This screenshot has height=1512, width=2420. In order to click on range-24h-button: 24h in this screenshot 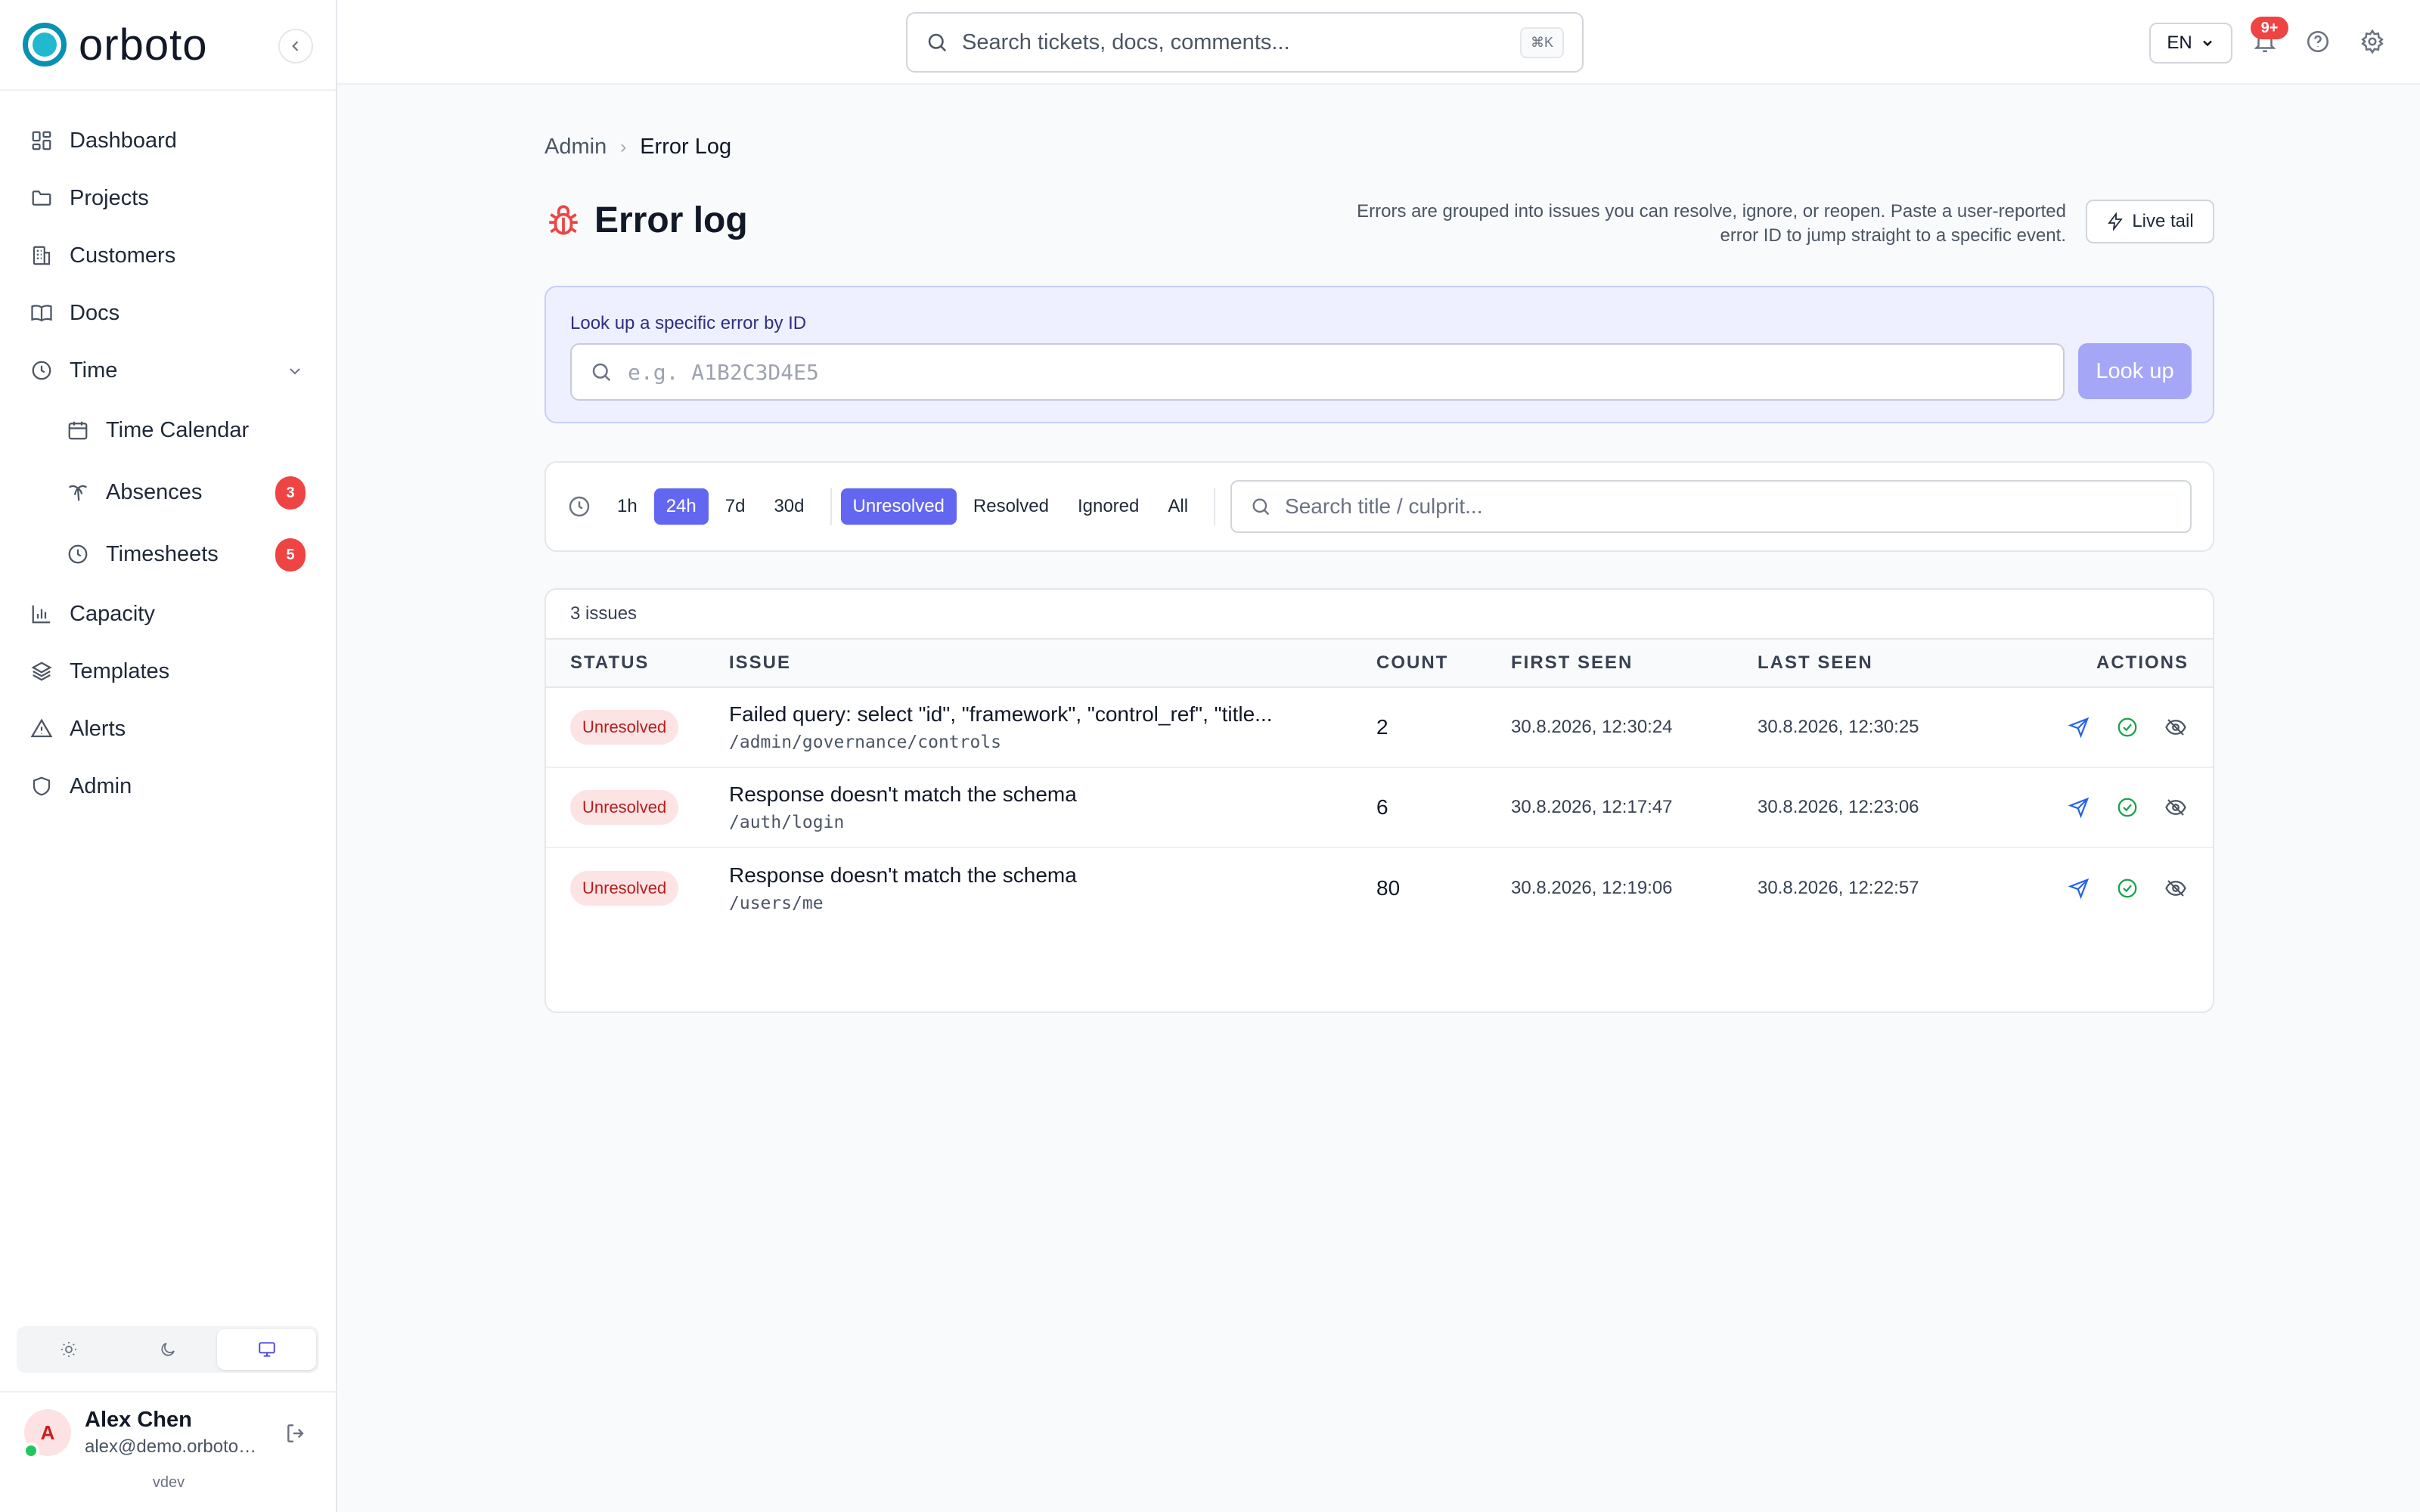, I will do `click(681, 507)`.